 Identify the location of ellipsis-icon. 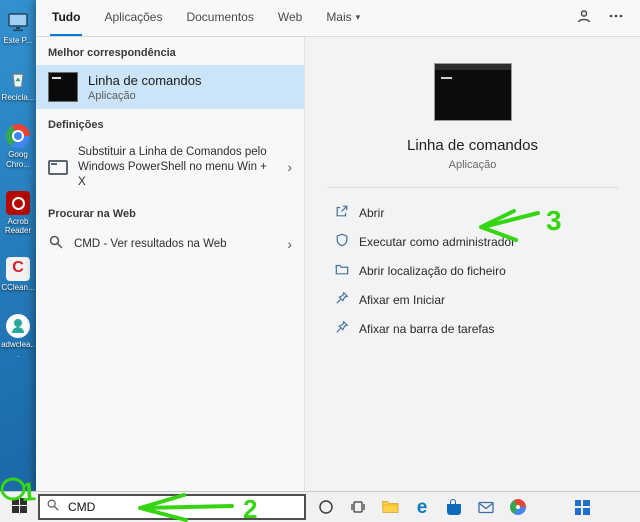
(616, 18).